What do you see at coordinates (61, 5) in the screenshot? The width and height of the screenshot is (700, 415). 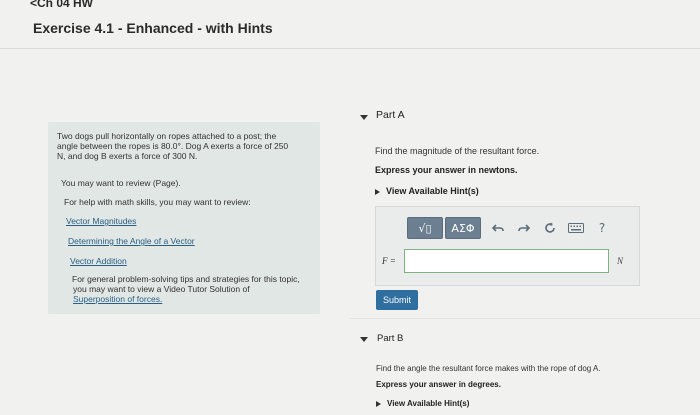 I see `back-to-chapter-link: <Ch 04 HW` at bounding box center [61, 5].